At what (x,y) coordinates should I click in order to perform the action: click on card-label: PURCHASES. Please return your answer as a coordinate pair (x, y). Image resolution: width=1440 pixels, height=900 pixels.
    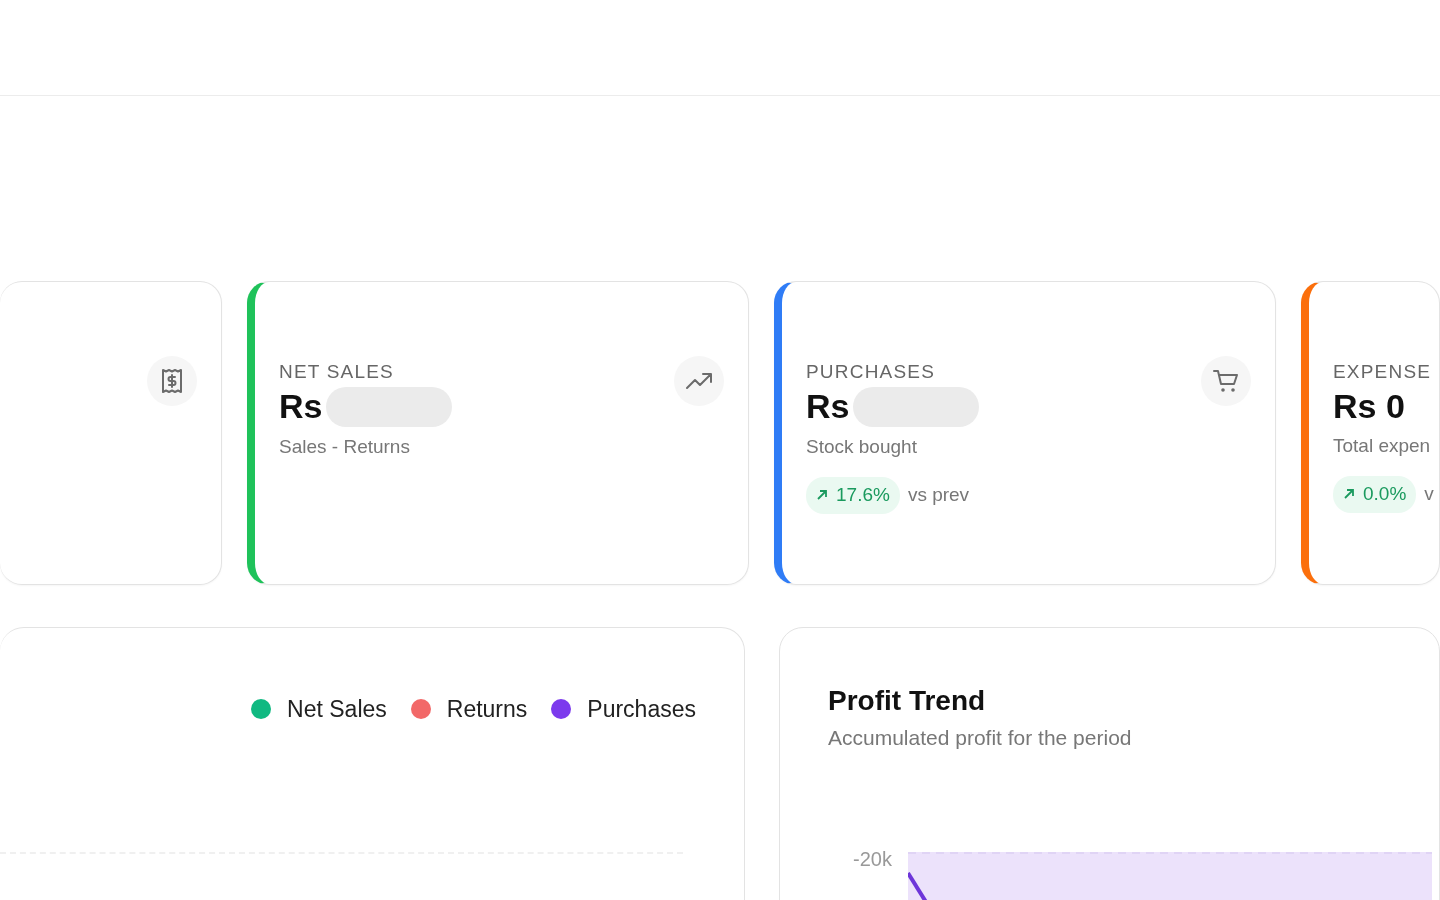
    Looking at the image, I should click on (871, 372).